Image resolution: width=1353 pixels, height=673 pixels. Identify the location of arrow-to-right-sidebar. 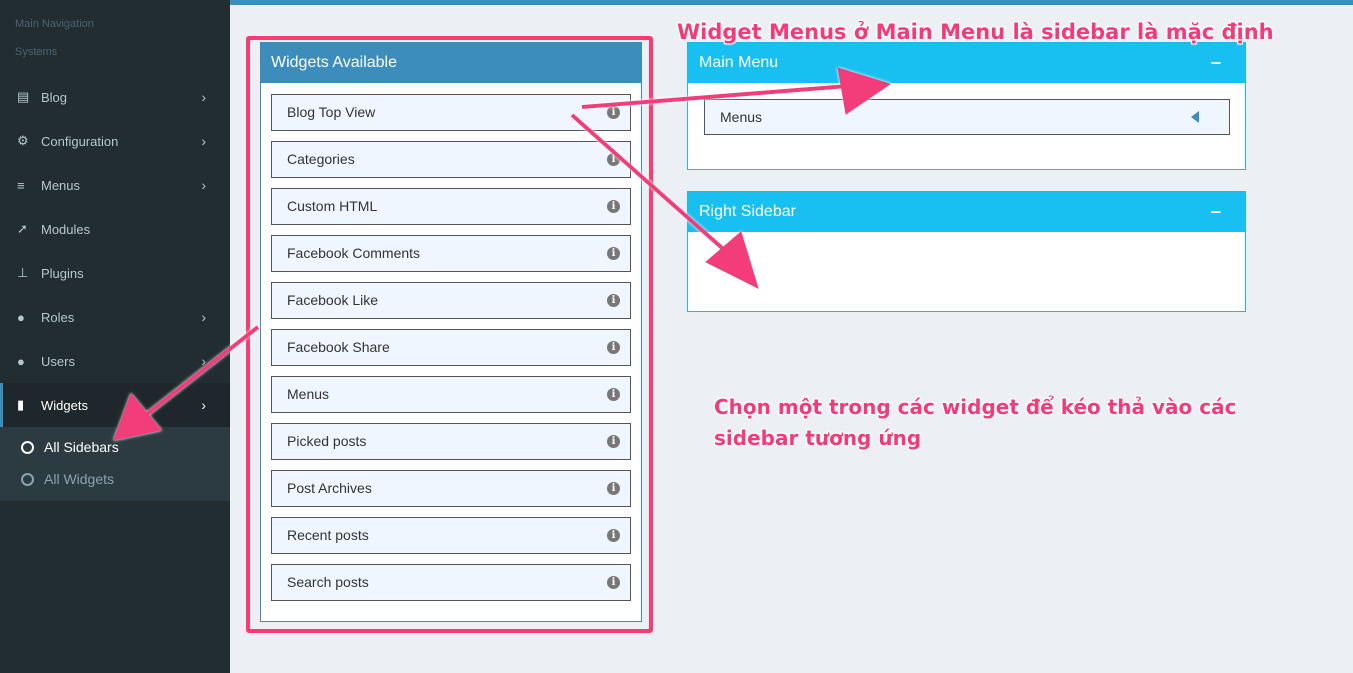
(651, 185).